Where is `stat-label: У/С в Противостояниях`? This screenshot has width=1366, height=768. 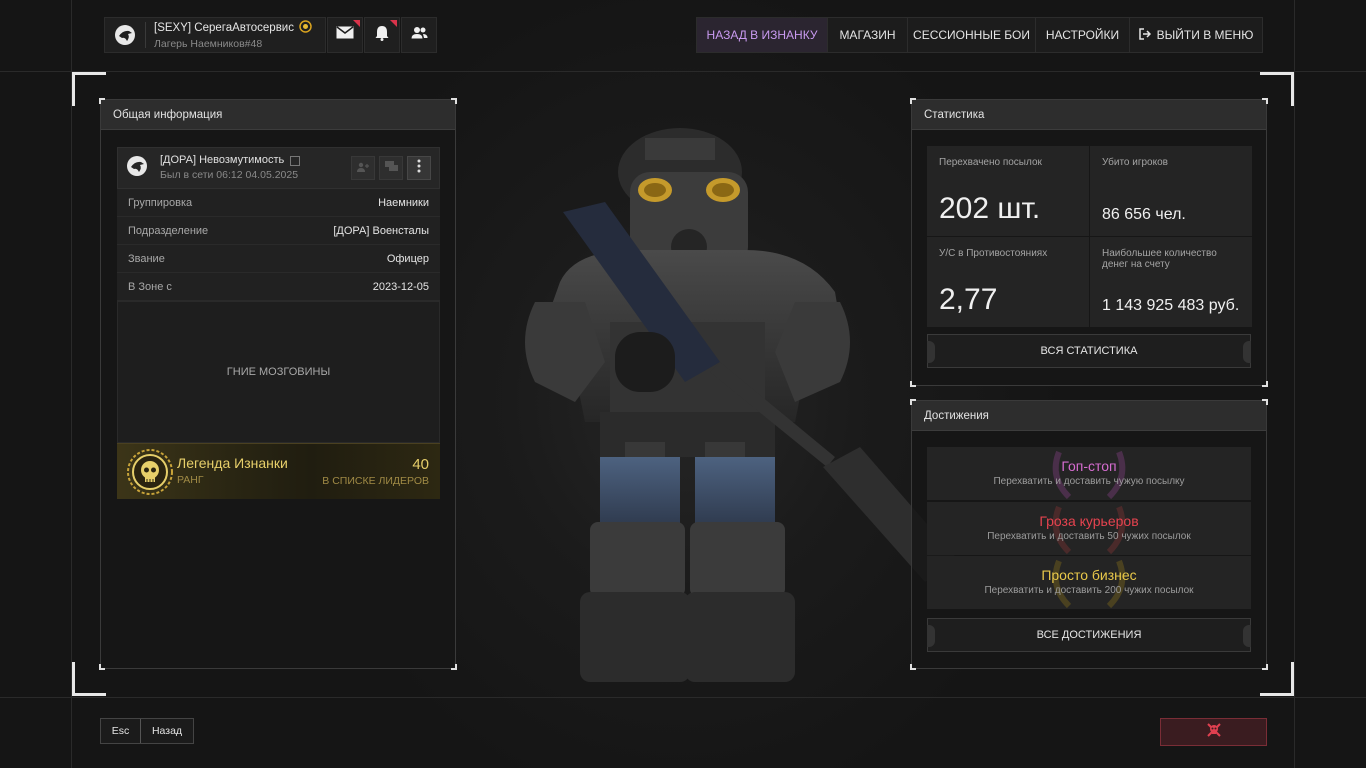
stat-label: У/С в Противостояниях is located at coordinates (993, 253).